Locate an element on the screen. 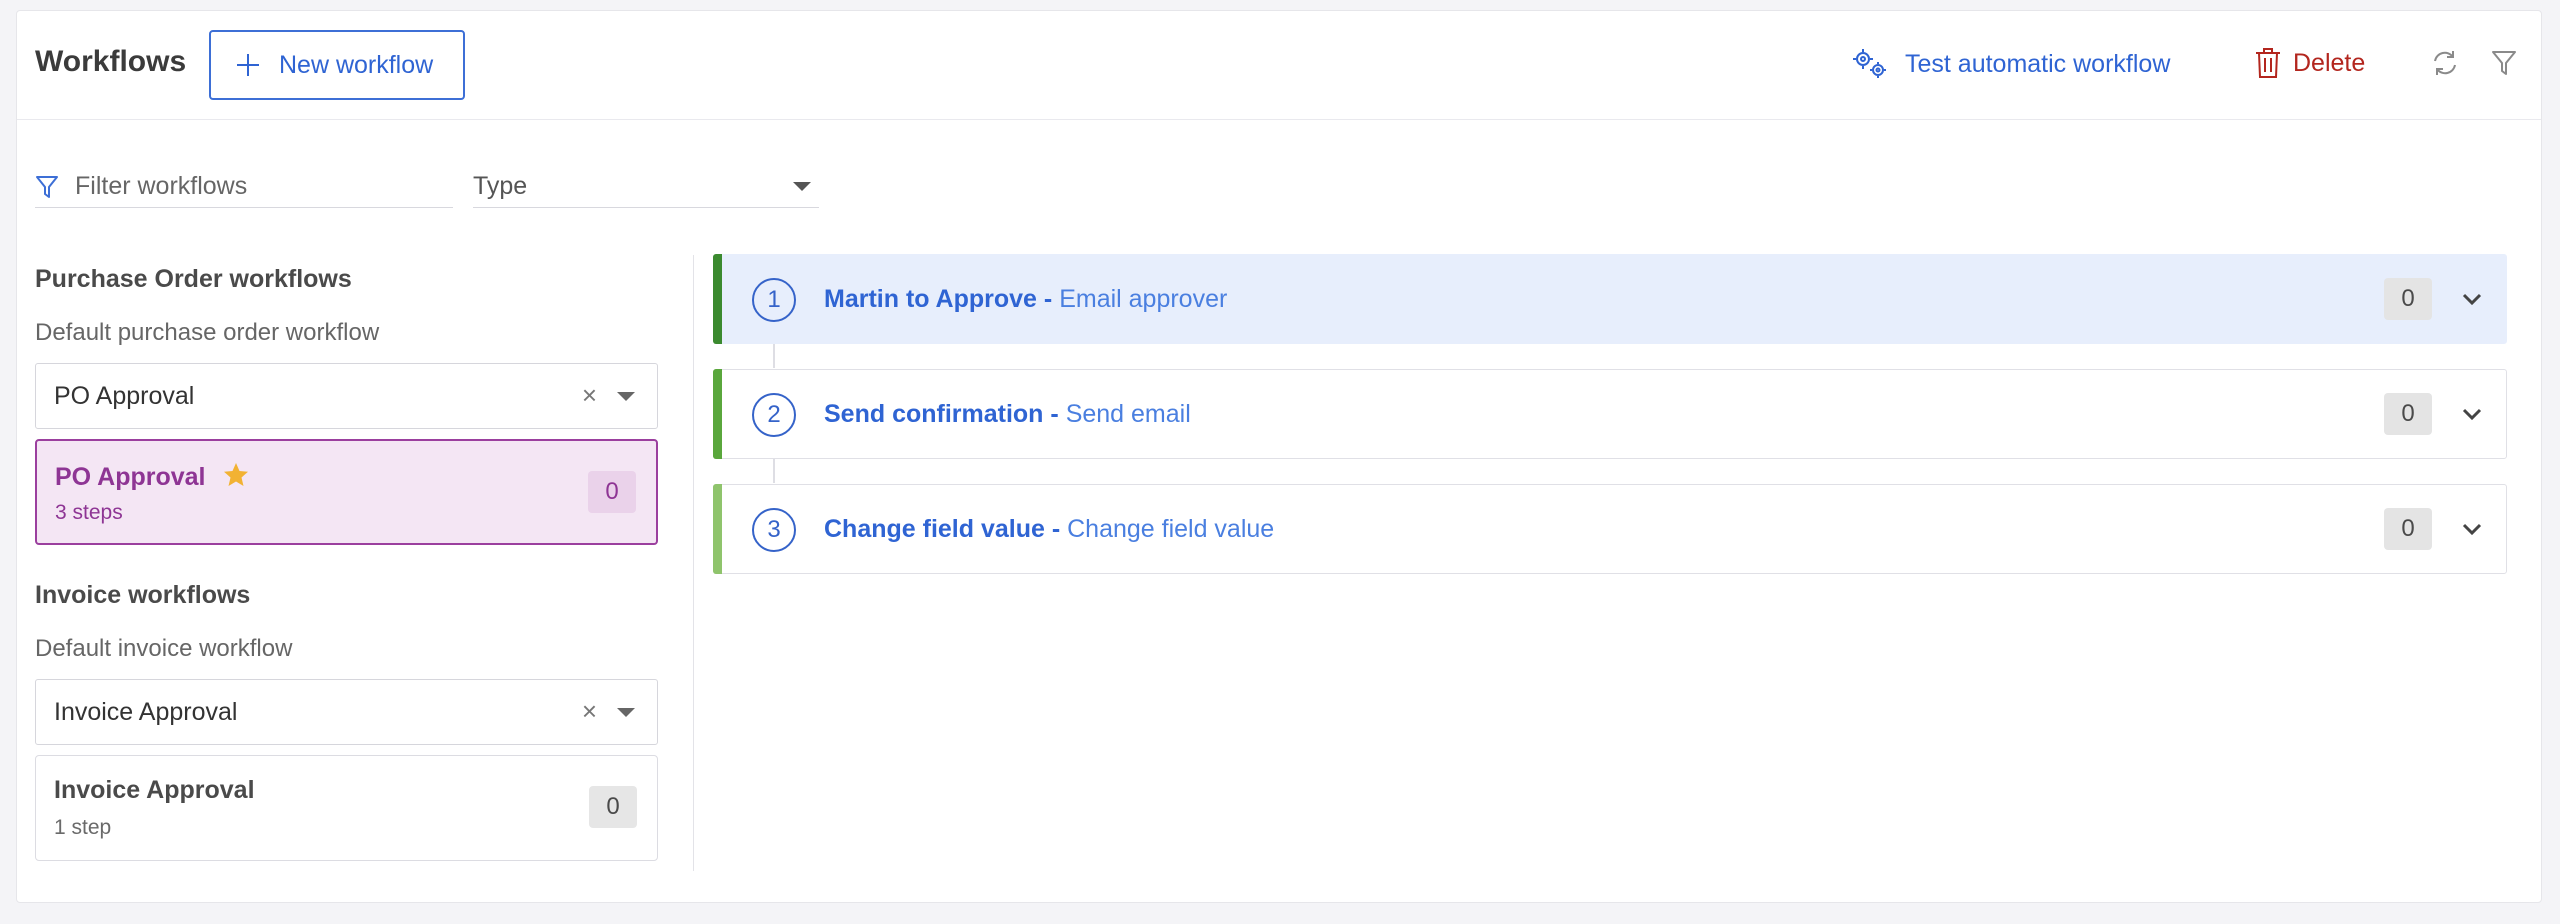 The image size is (2560, 924). workflow-card-invoice-approval: Invoice Approval 1 step 0 is located at coordinates (346, 808).